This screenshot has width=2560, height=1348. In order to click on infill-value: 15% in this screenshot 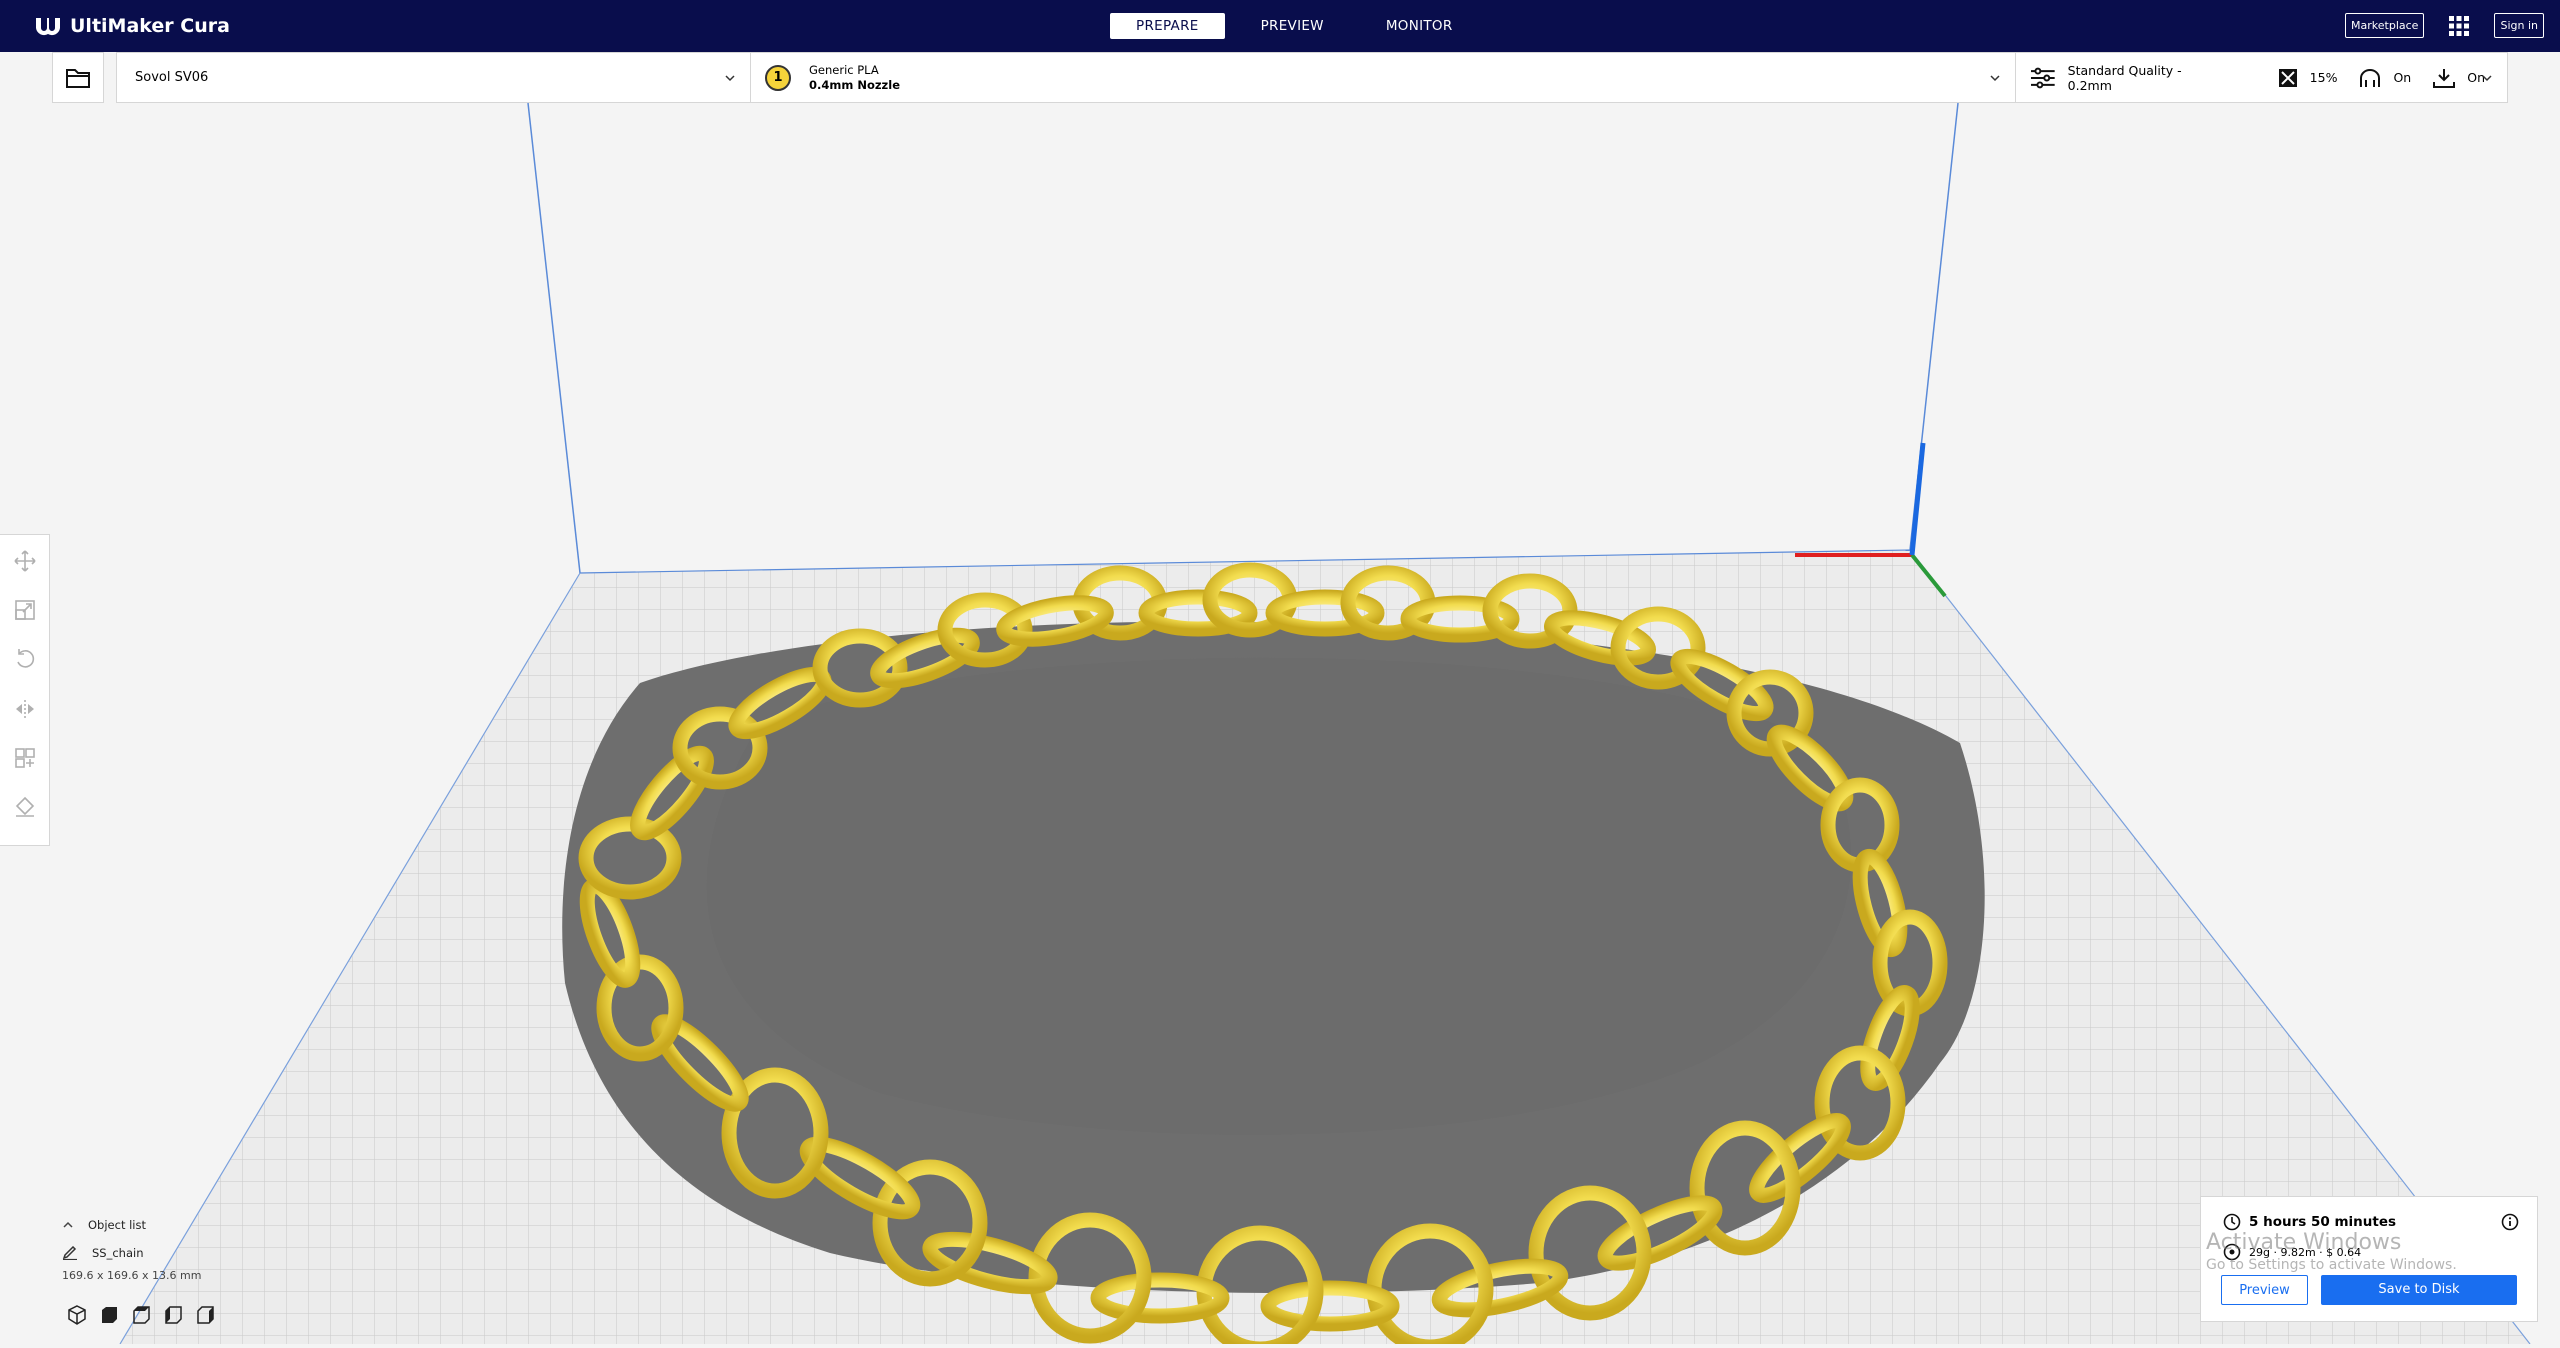, I will do `click(2323, 77)`.